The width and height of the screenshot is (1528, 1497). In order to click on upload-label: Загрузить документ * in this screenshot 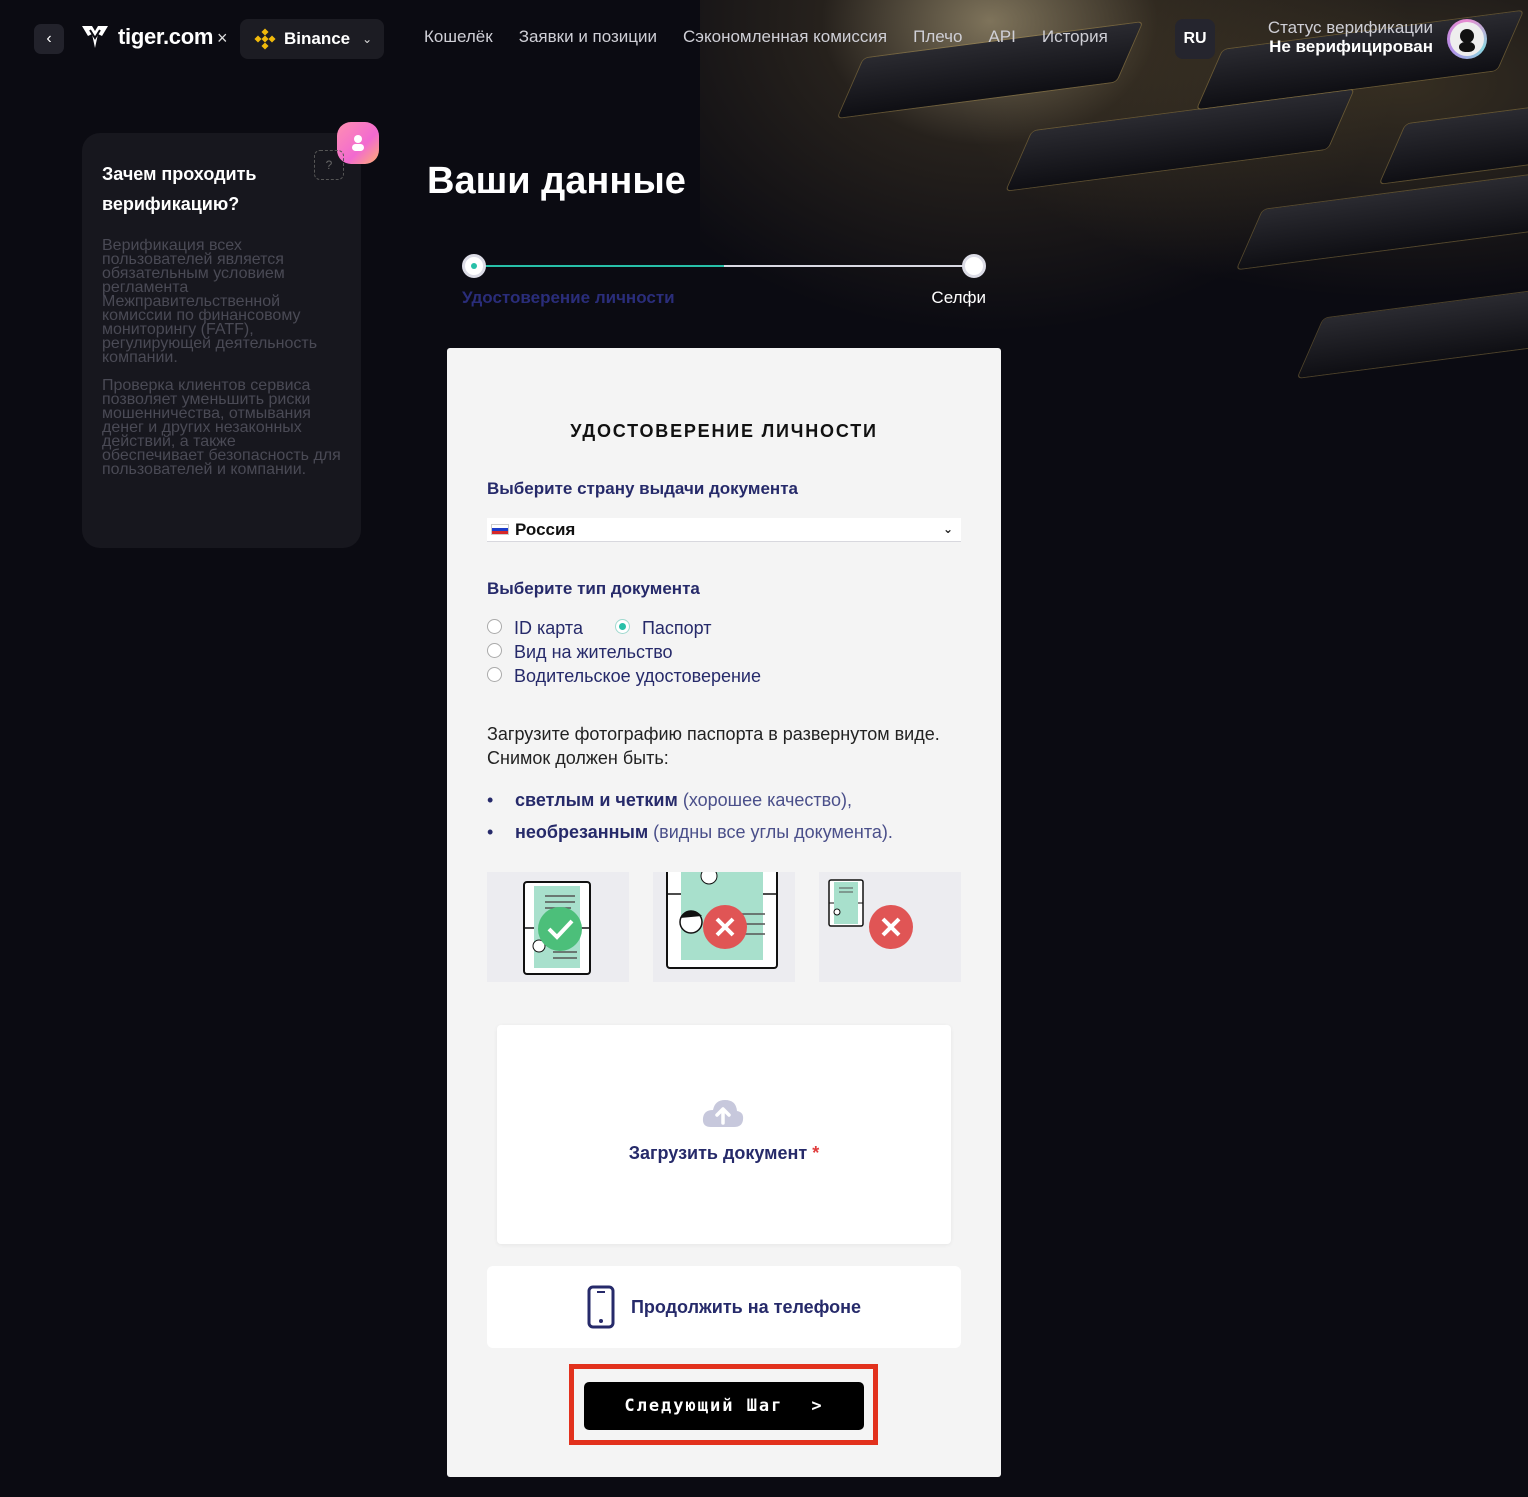, I will do `click(724, 1153)`.